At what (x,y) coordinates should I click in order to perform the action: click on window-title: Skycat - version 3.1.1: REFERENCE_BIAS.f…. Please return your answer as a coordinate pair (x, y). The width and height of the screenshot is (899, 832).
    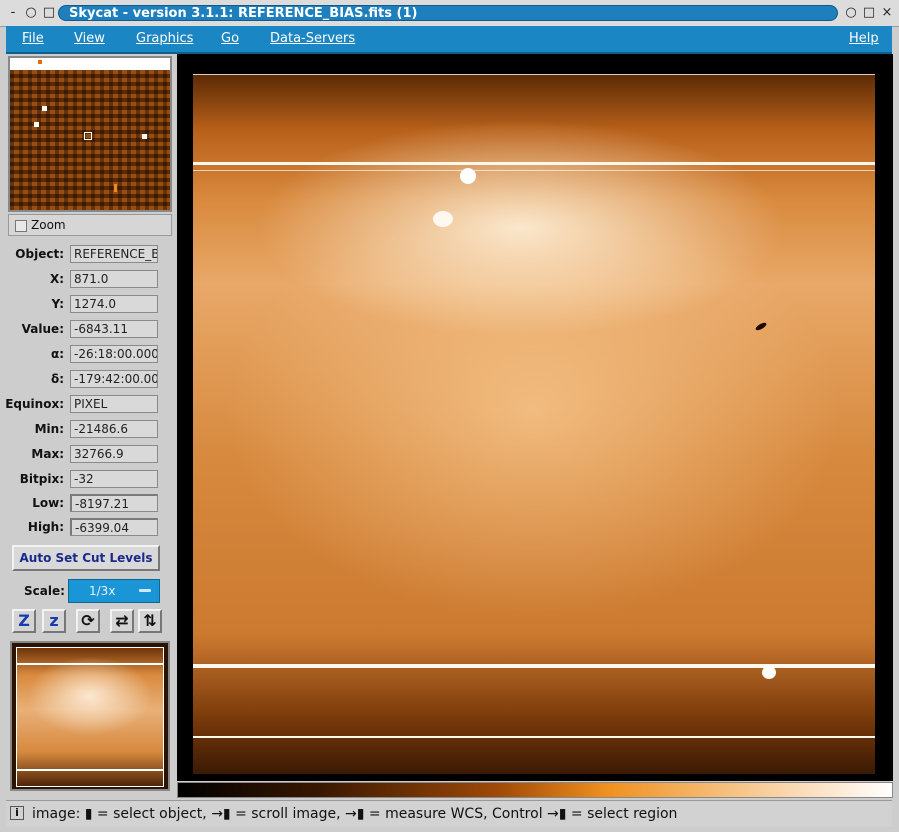
    Looking at the image, I should click on (448, 13).